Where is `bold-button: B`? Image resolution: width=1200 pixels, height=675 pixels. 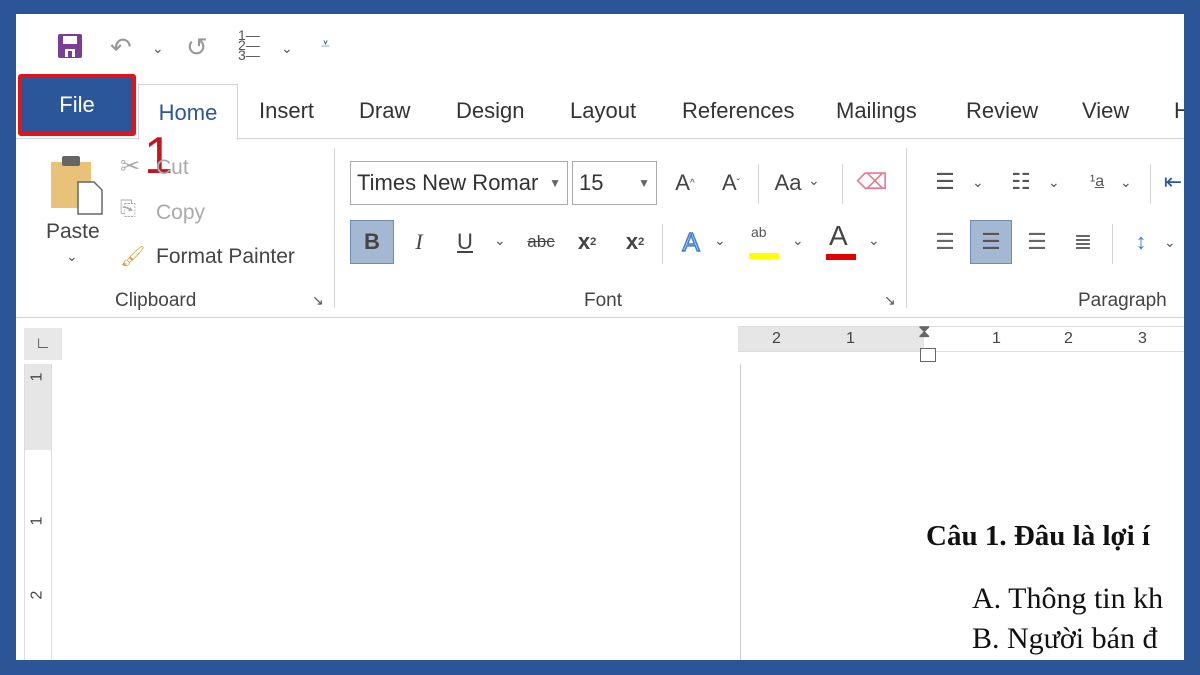 bold-button: B is located at coordinates (372, 242).